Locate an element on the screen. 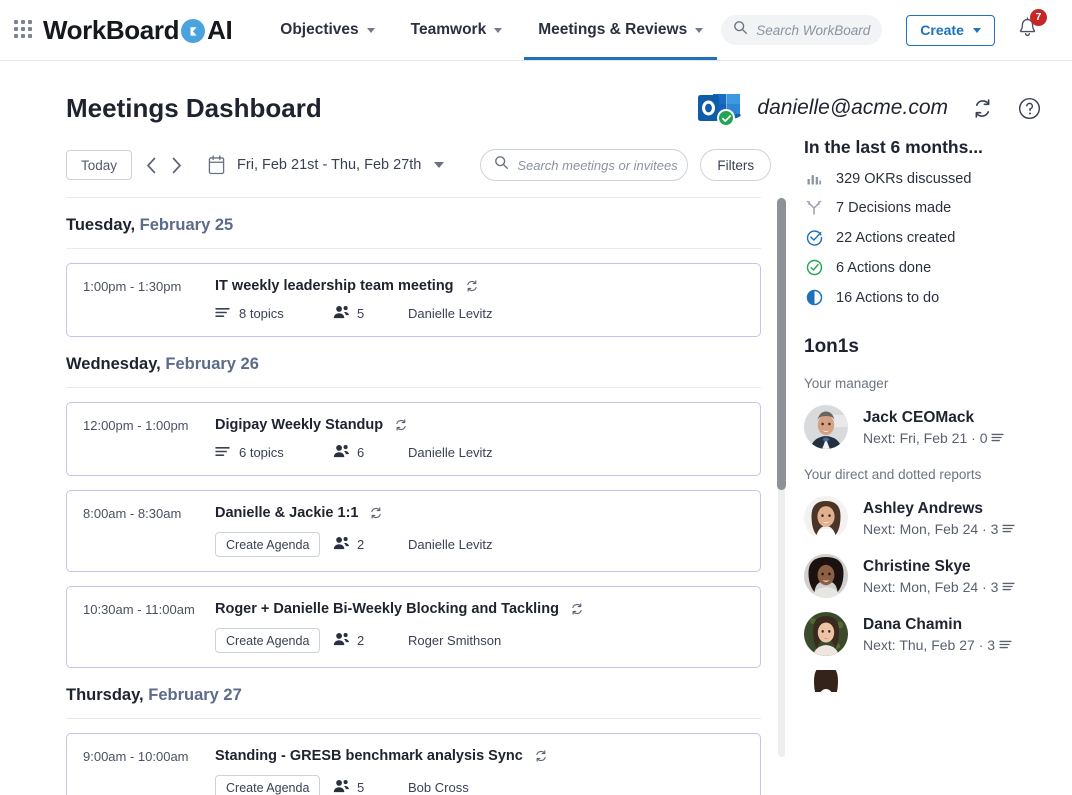 The width and height of the screenshot is (1072, 795). next-week-button is located at coordinates (176, 165).